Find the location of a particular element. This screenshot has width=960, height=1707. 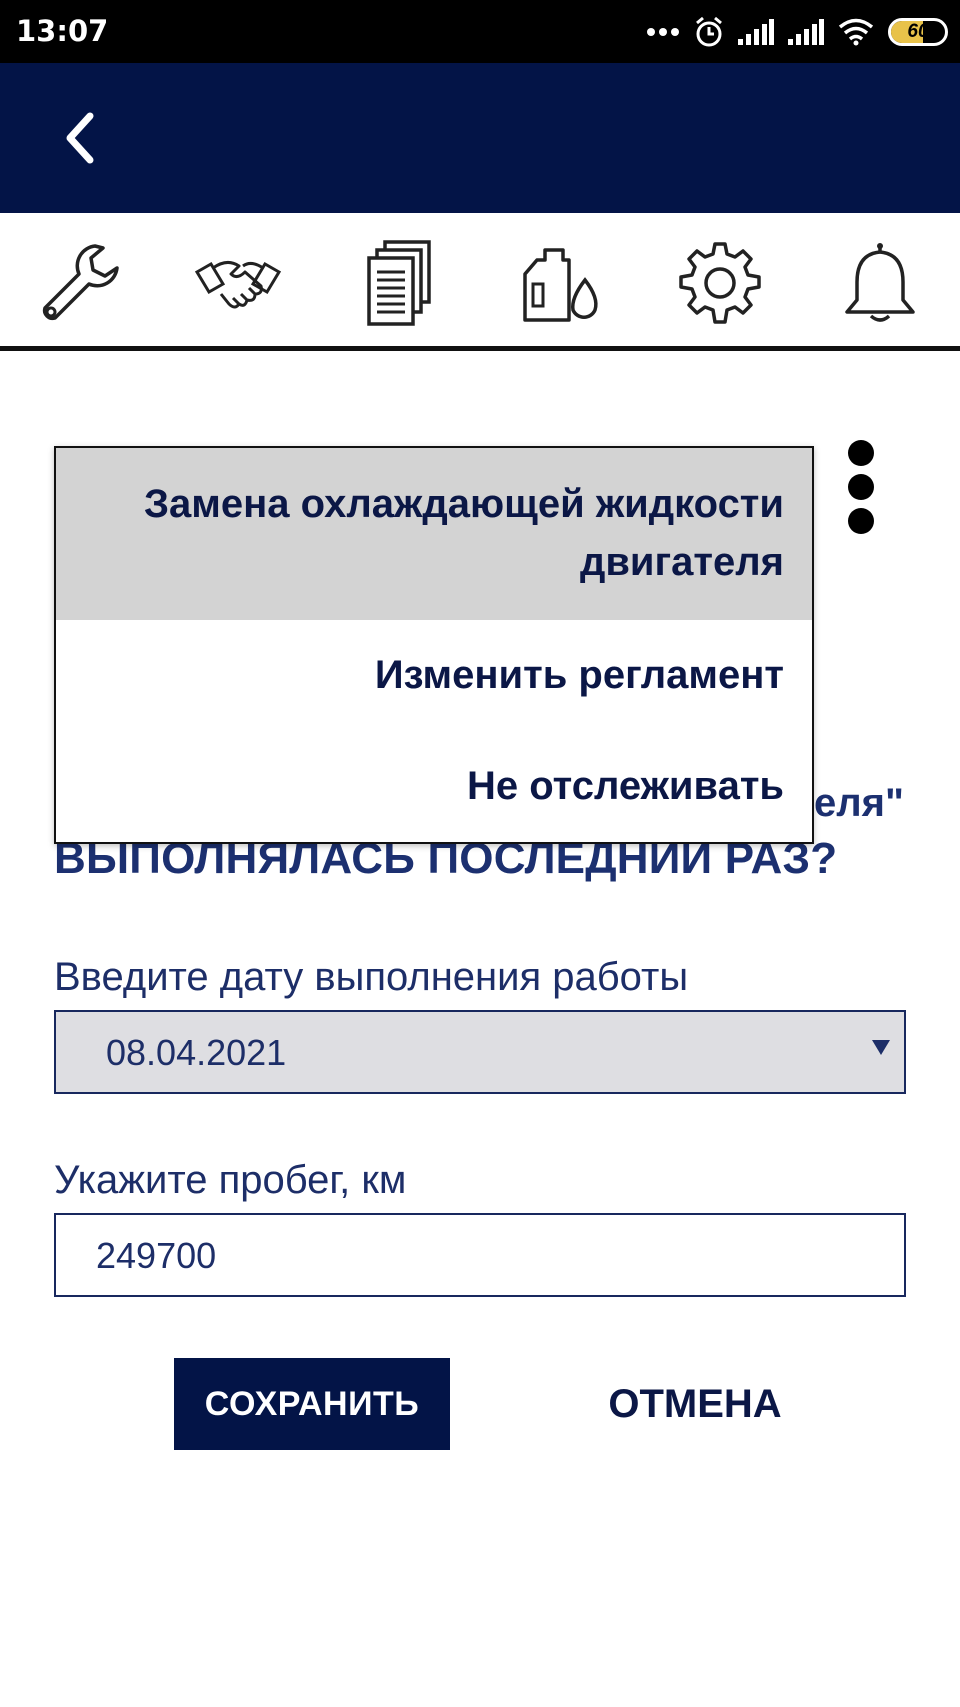

chevron-left-icon is located at coordinates (80, 138).